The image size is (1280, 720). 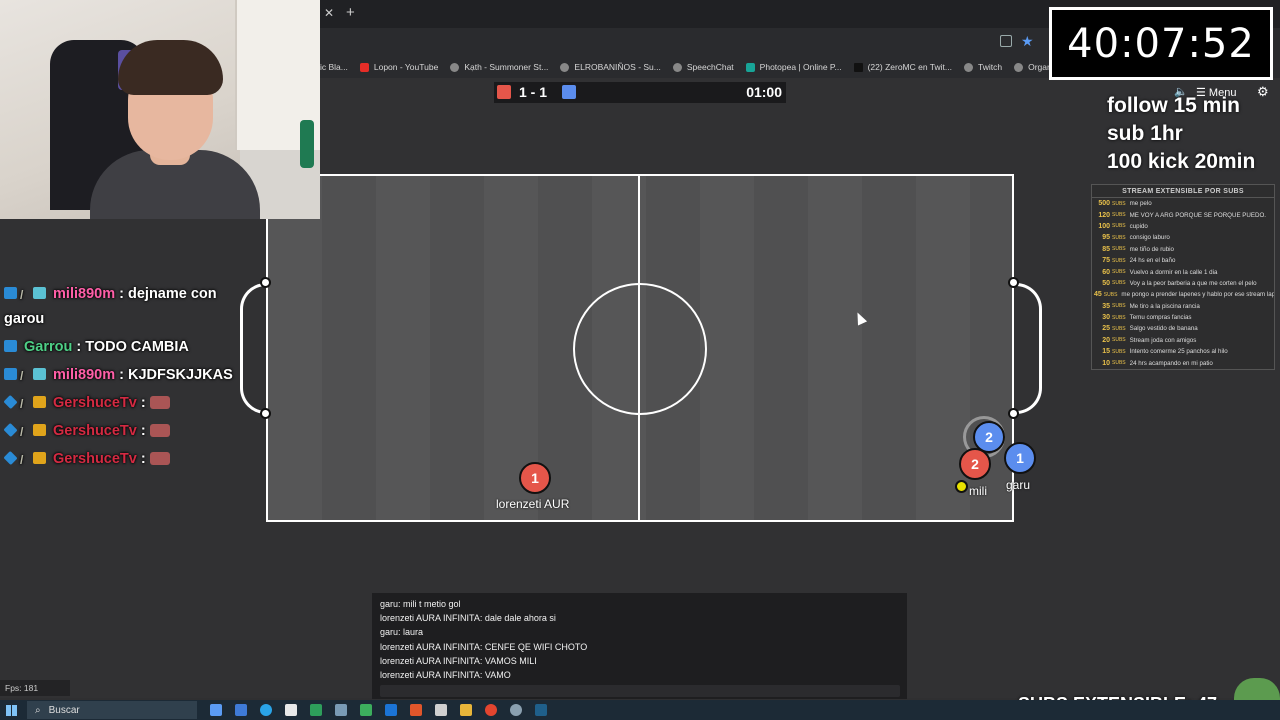 I want to click on game-chat-input, so click(x=640, y=691).